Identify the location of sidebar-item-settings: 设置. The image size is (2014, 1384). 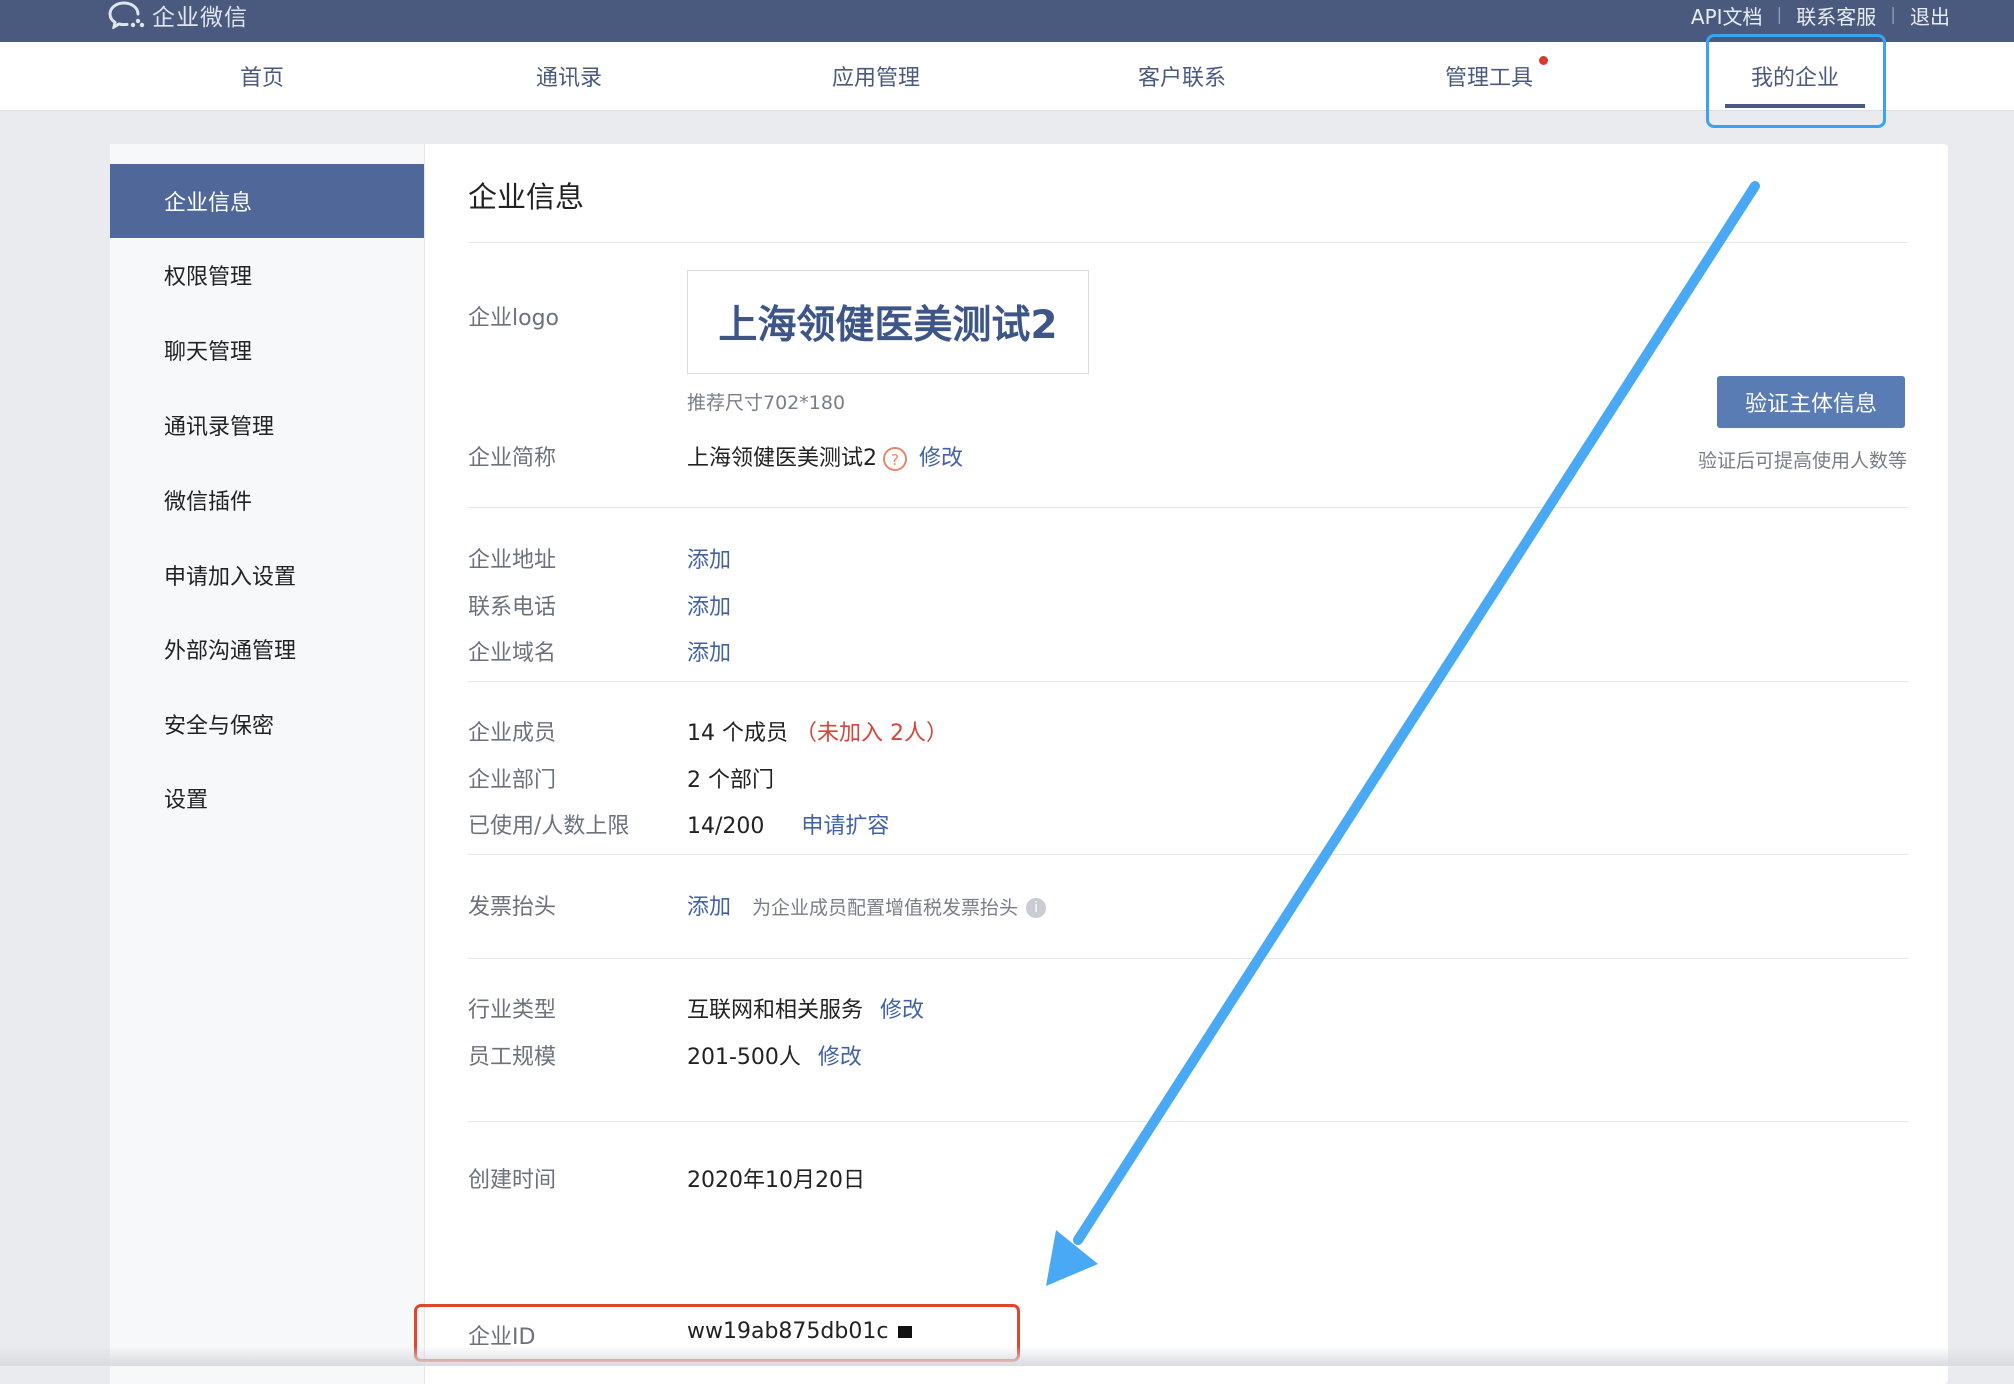
(267, 798).